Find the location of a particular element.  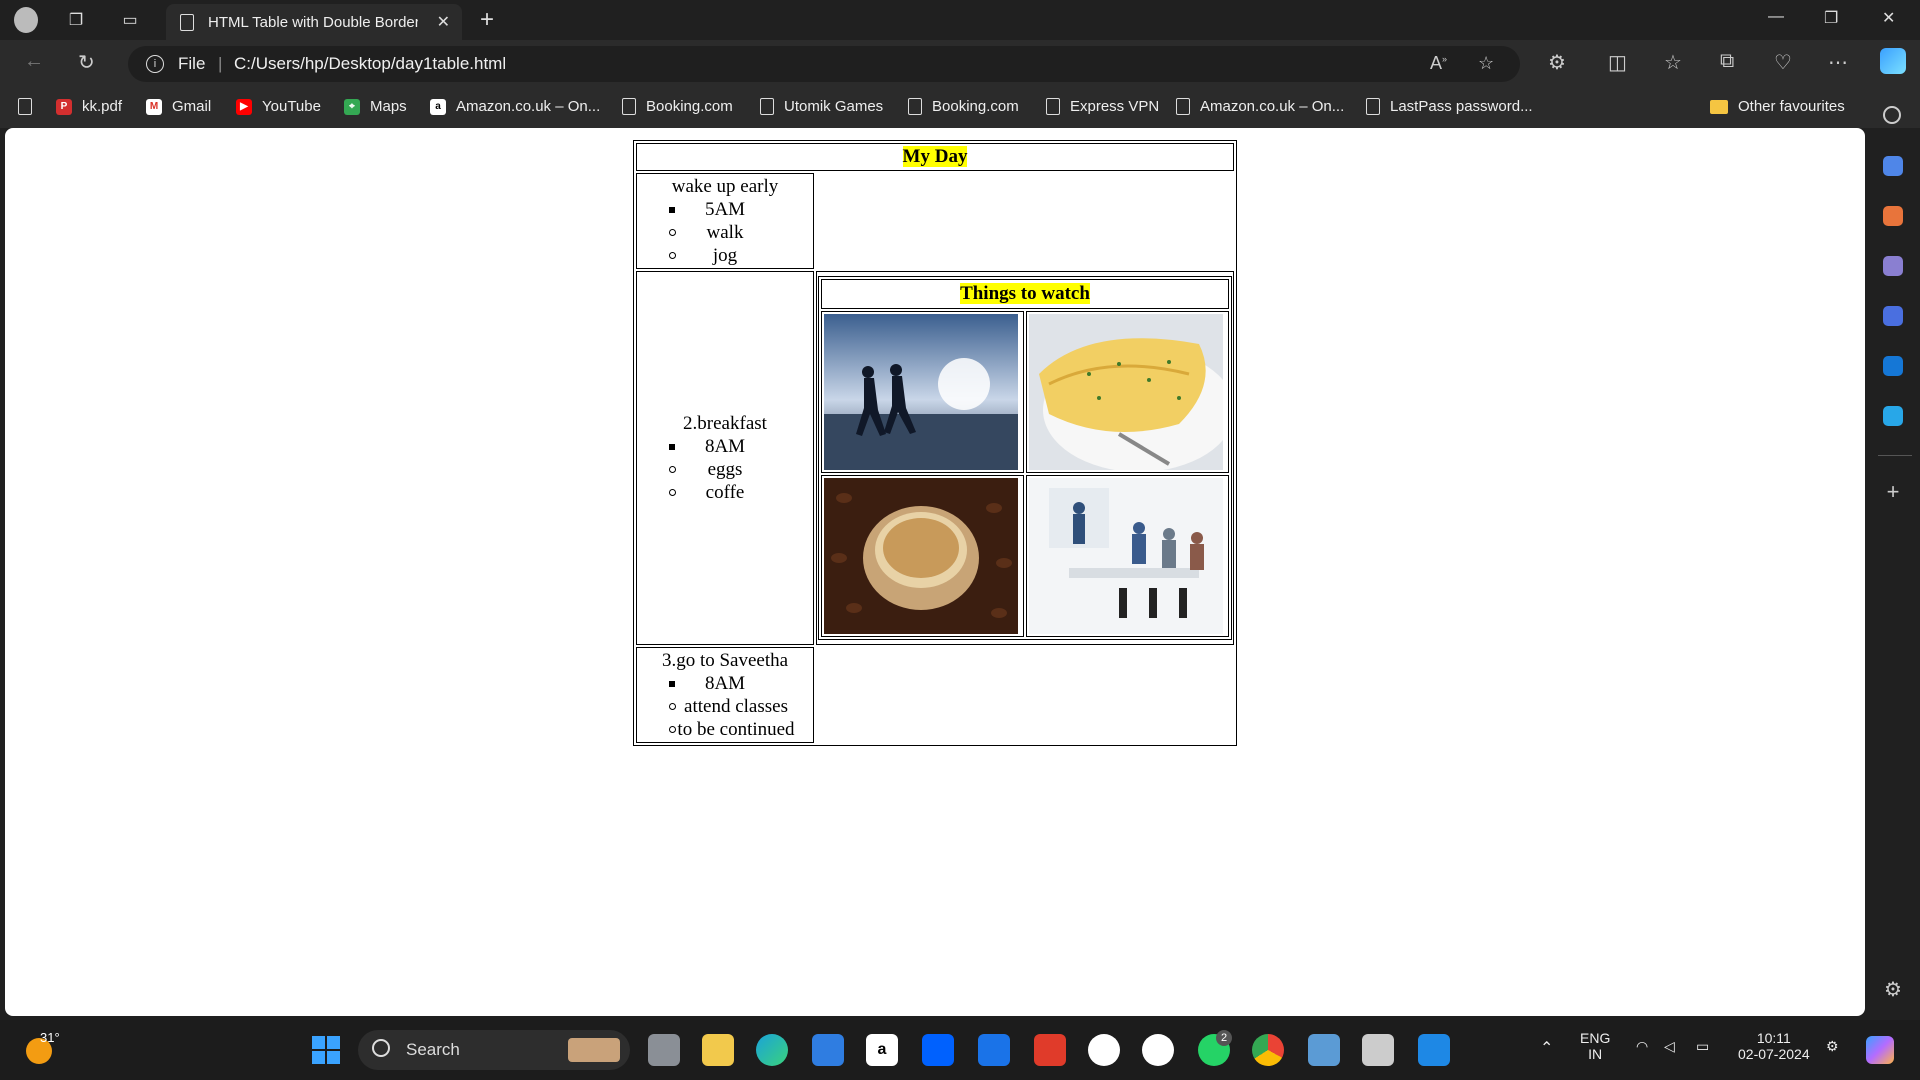

notification-icon: ⚙ is located at coordinates (1832, 1046).